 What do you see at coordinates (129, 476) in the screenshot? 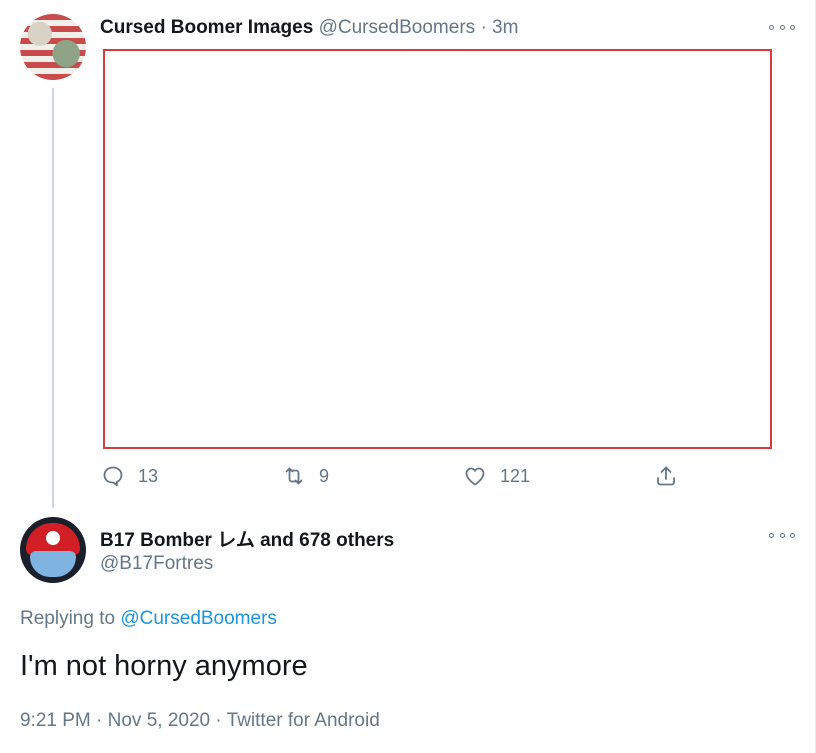
I see `reply-button: 13` at bounding box center [129, 476].